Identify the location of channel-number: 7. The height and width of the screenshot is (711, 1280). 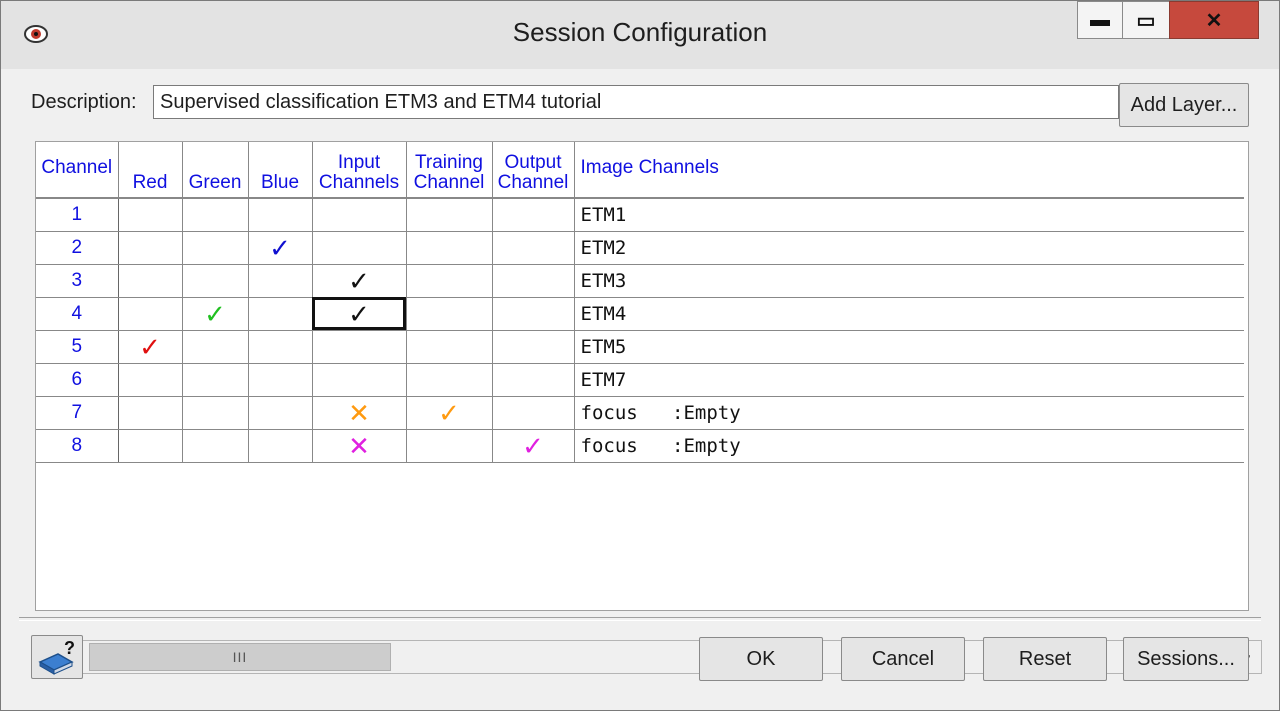
(77, 413).